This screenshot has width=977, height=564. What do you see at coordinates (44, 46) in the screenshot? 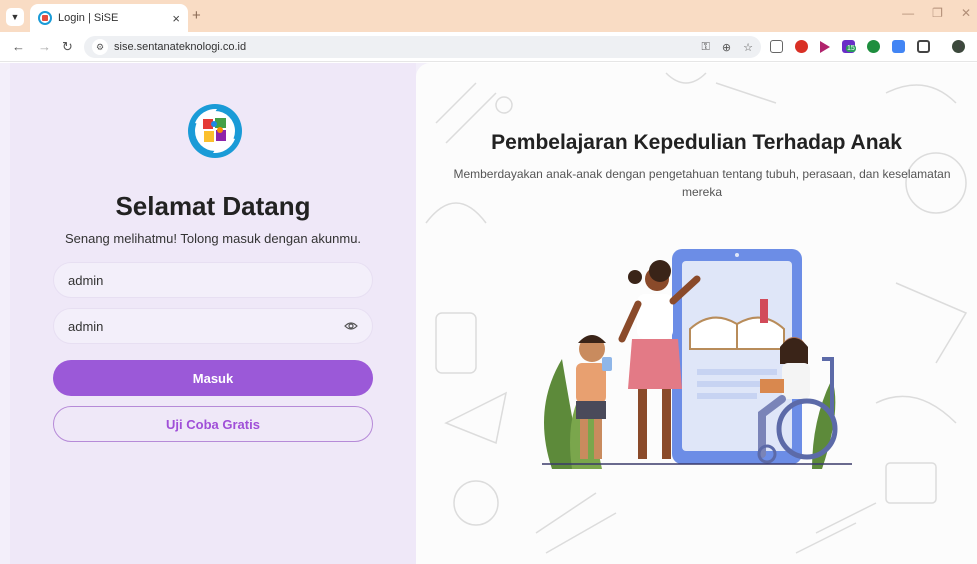
I see `forward-arrow-icon: →` at bounding box center [44, 46].